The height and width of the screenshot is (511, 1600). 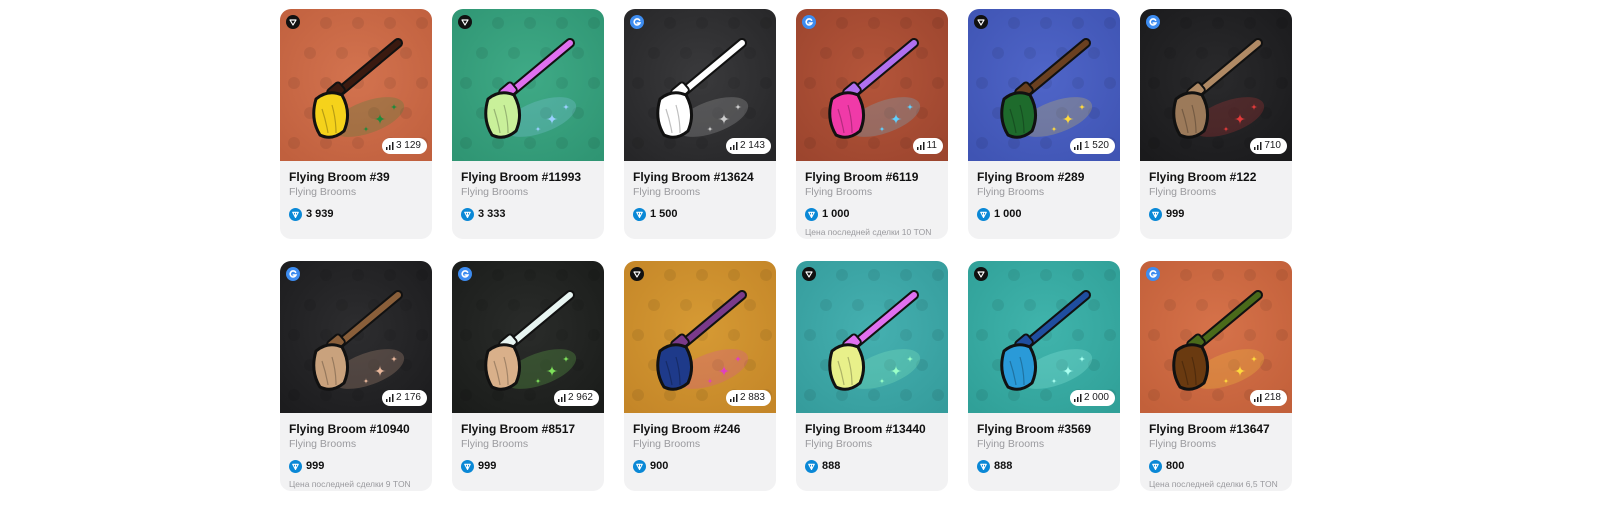 I want to click on supply-badge: 2 000, so click(x=1092, y=398).